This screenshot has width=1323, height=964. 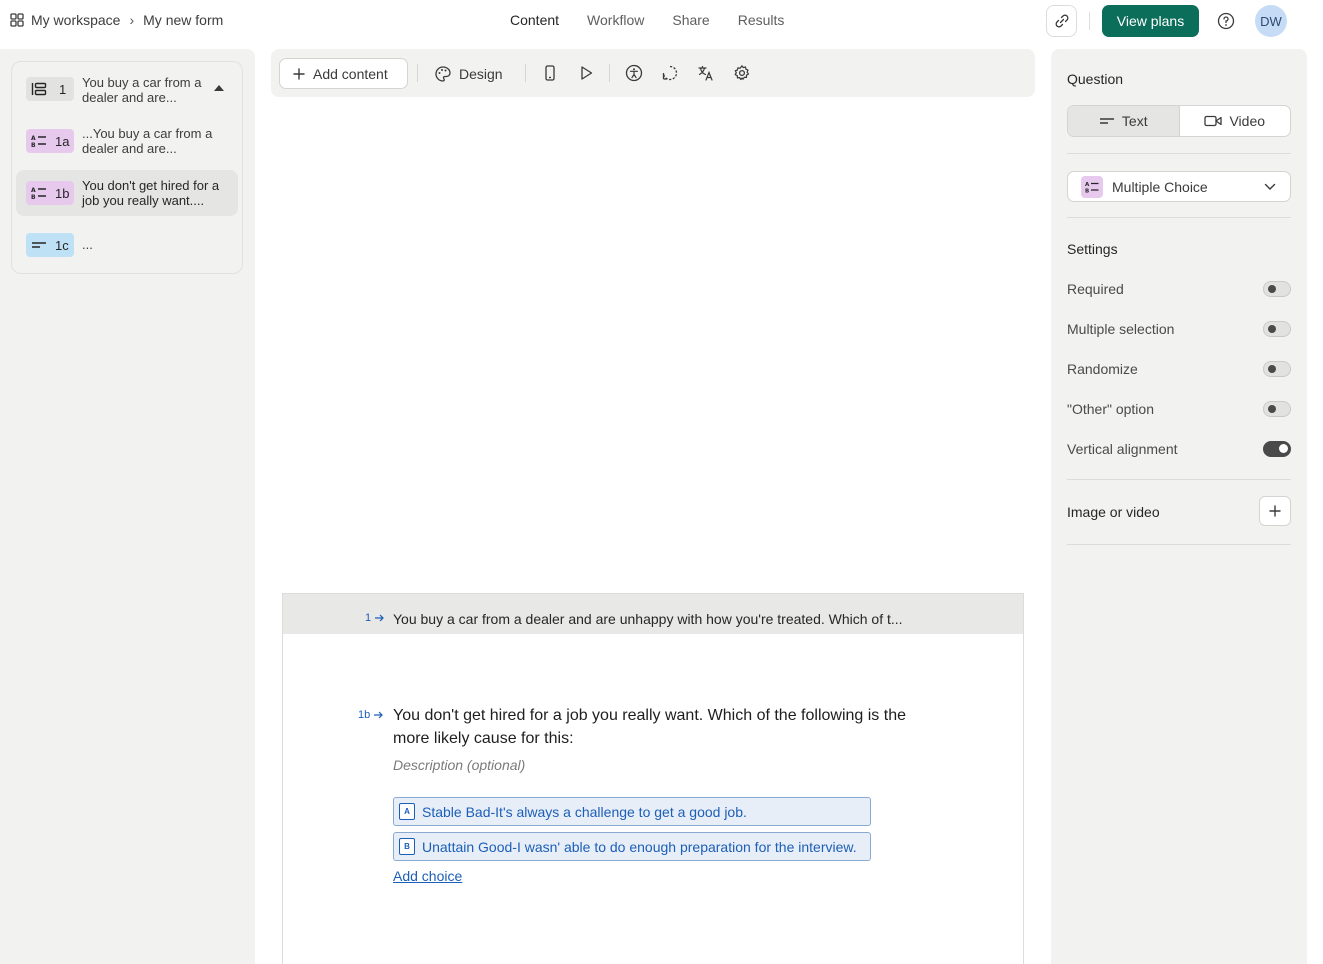 What do you see at coordinates (1179, 449) in the screenshot?
I see `setting-vertical-alignment: Vertical alignment` at bounding box center [1179, 449].